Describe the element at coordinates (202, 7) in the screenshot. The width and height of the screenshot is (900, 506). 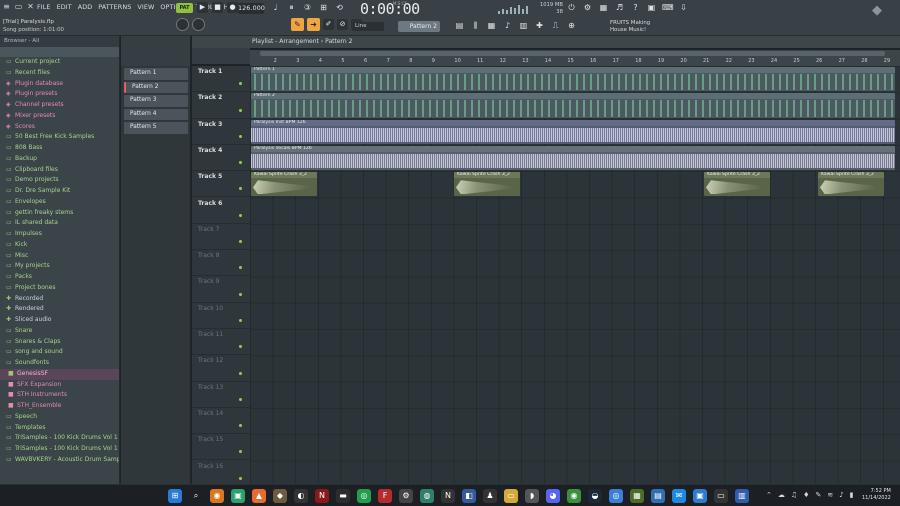
I see `play-button: ▶` at that location.